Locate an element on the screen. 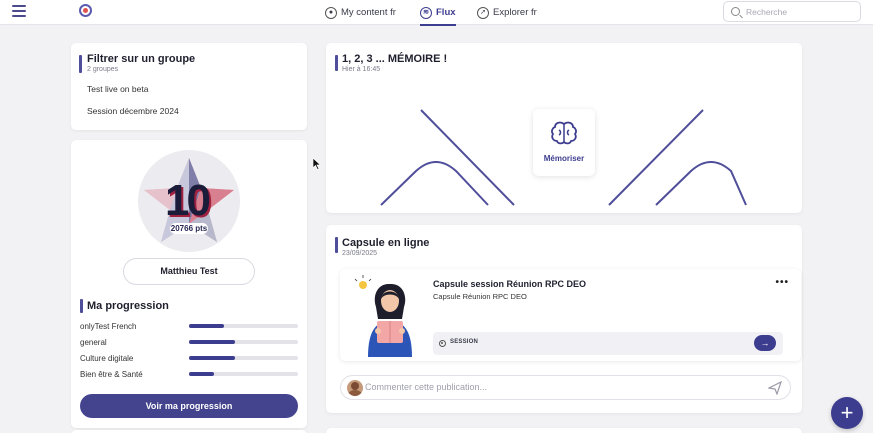 This screenshot has width=873, height=433. next-post-edge is located at coordinates (564, 430).